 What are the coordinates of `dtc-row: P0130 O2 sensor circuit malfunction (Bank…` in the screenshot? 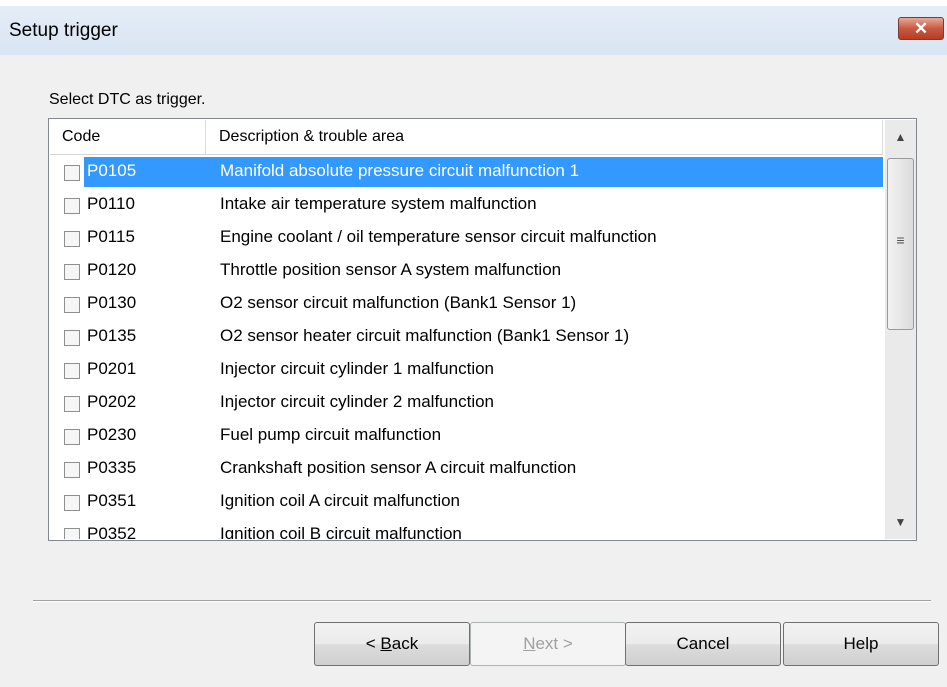 It's located at (466, 304).